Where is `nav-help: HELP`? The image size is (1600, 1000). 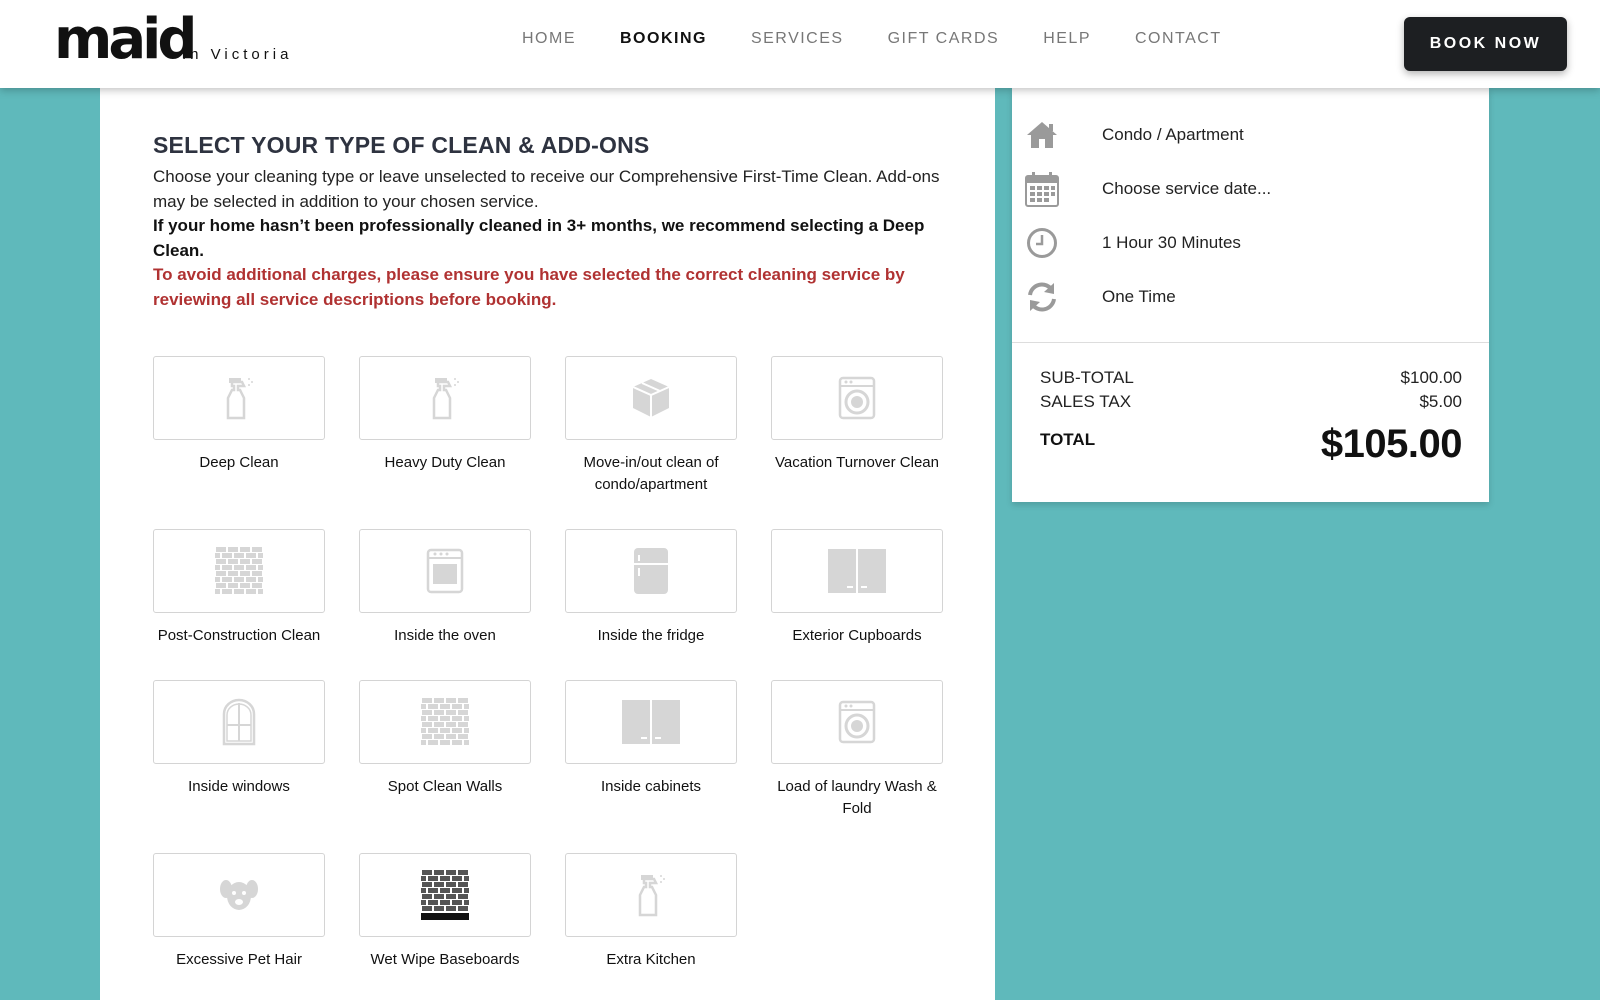
nav-help: HELP is located at coordinates (1067, 39).